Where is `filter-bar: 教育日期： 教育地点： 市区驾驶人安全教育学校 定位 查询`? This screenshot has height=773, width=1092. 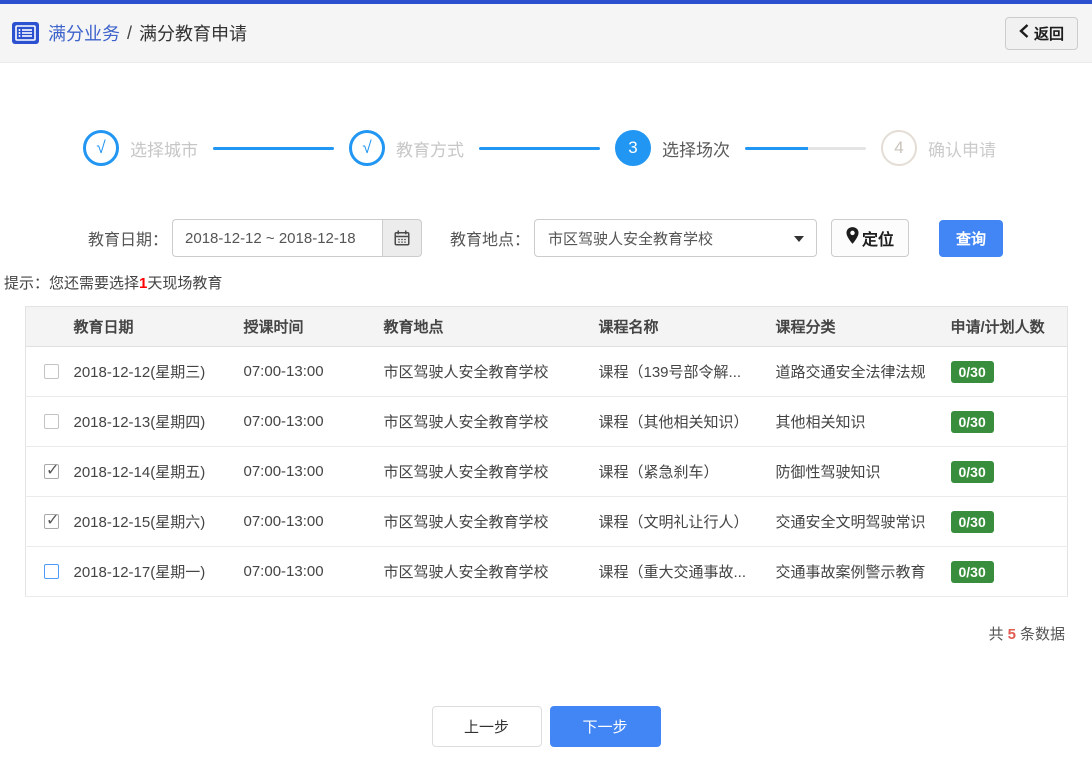
filter-bar: 教育日期： 教育地点： 市区驾驶人安全教育学校 定位 查询 is located at coordinates (590, 238).